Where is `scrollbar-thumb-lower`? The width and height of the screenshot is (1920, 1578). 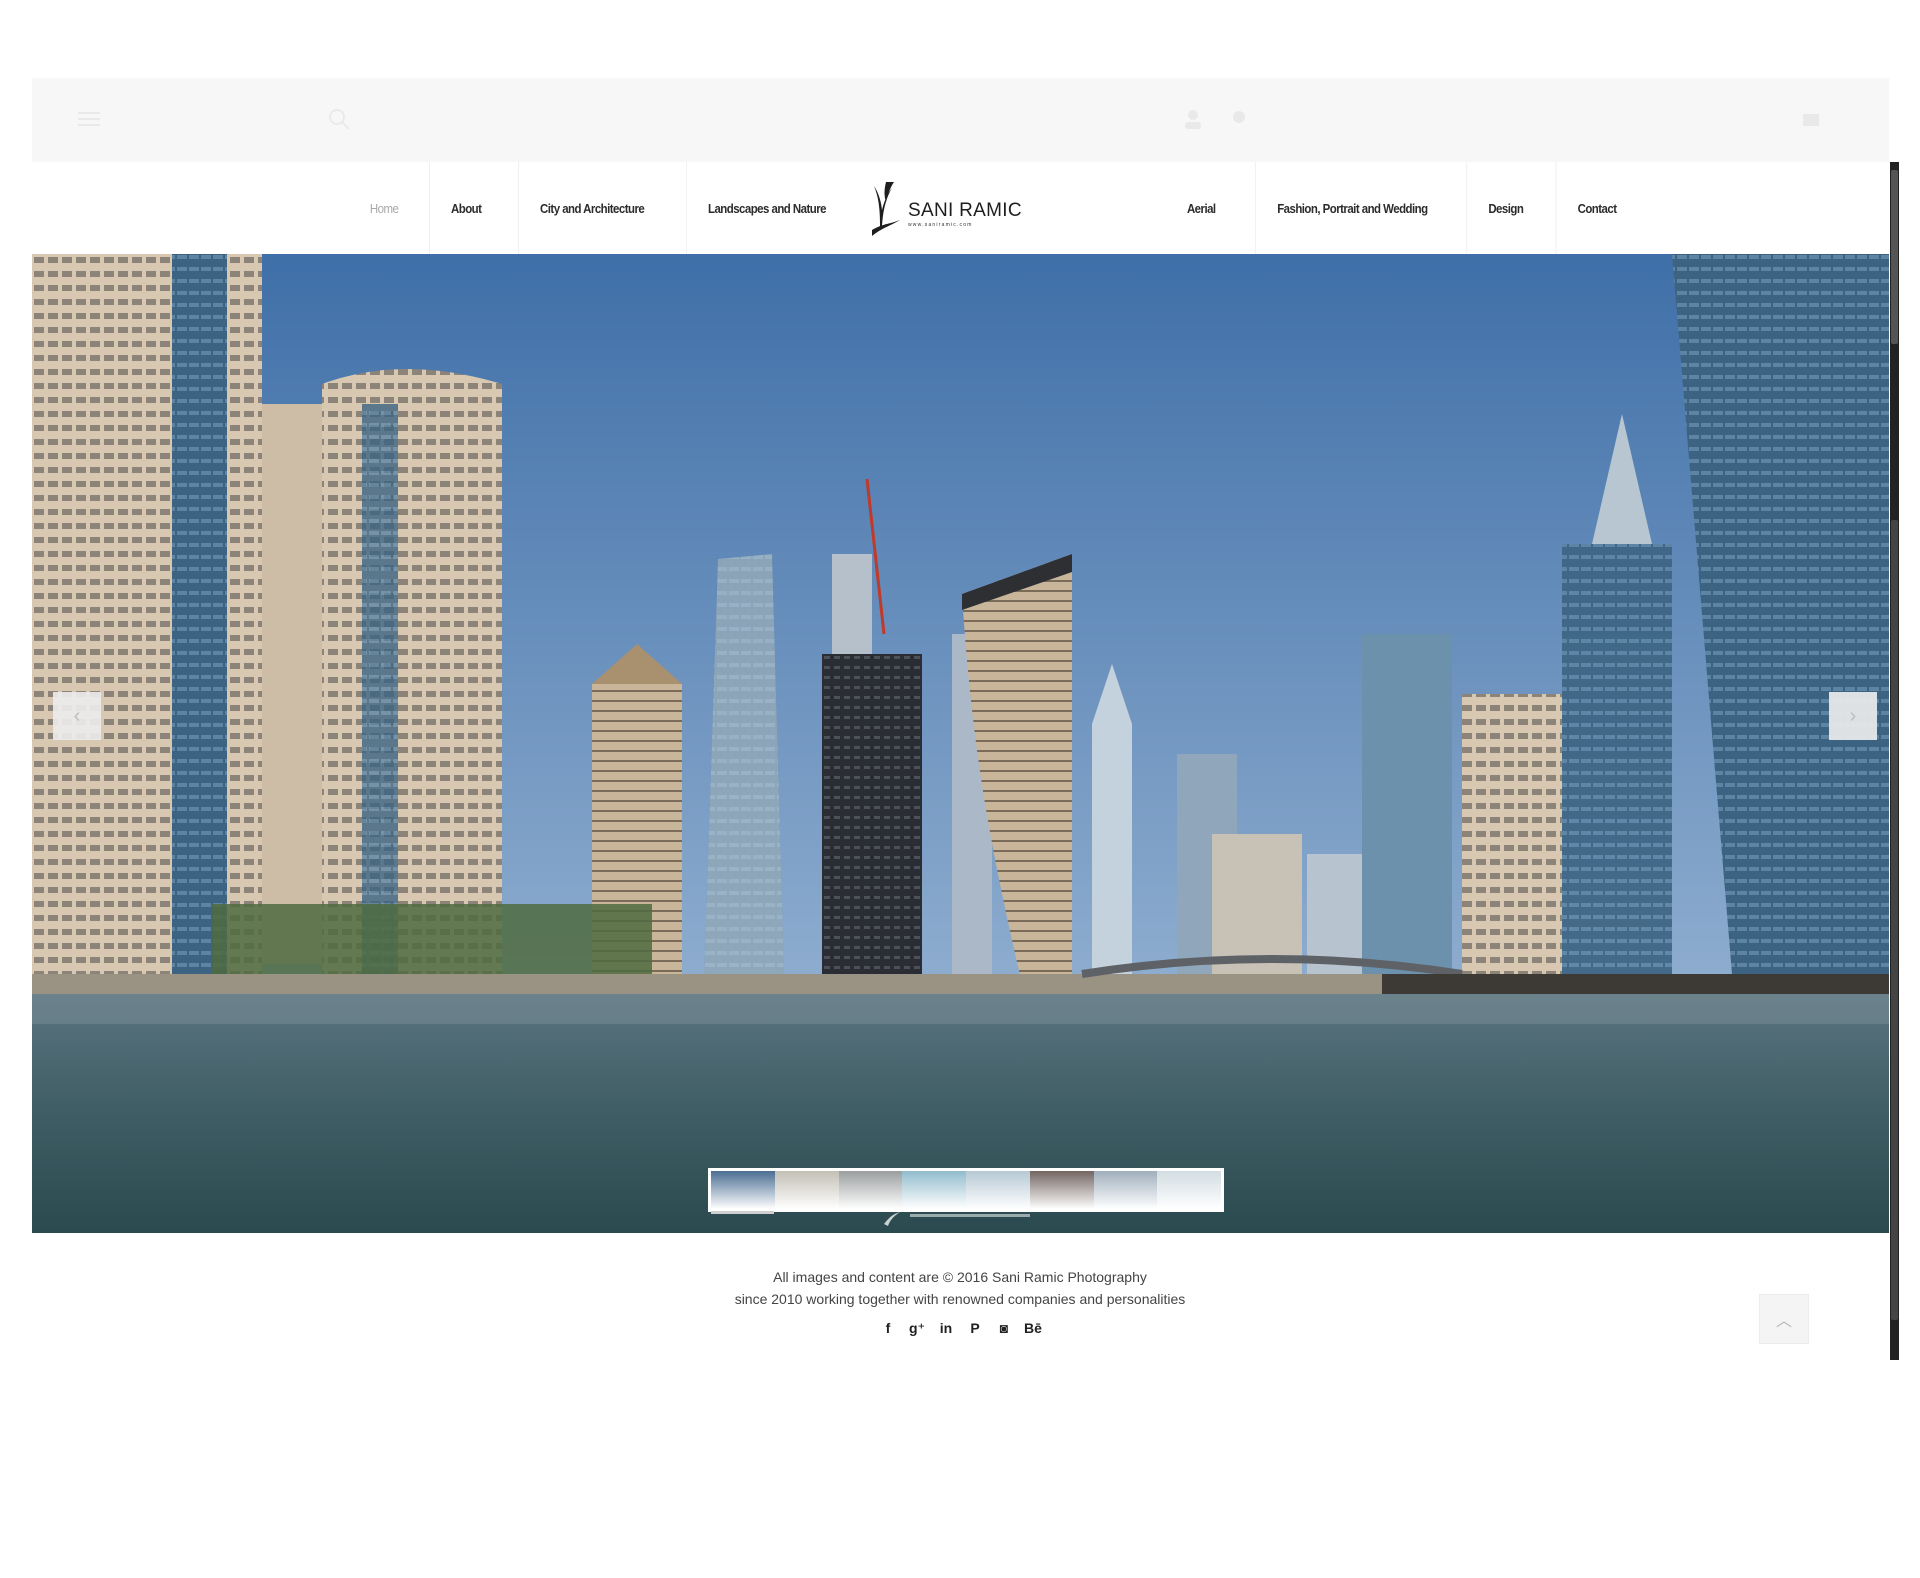 scrollbar-thumb-lower is located at coordinates (1894, 920).